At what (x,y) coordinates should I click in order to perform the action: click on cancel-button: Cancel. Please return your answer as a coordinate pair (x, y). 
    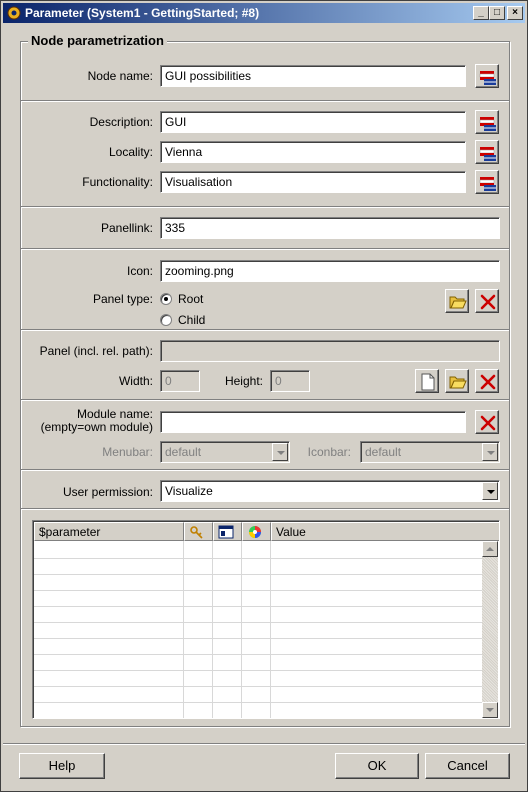
    Looking at the image, I should click on (467, 766).